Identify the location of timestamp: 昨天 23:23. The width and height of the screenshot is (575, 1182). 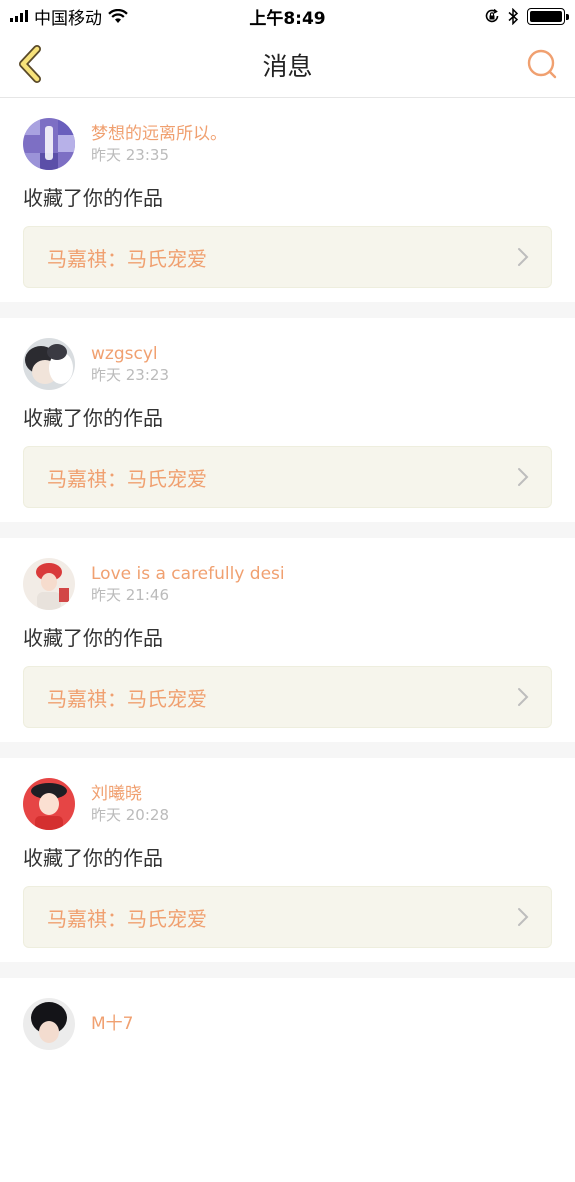
(130, 375).